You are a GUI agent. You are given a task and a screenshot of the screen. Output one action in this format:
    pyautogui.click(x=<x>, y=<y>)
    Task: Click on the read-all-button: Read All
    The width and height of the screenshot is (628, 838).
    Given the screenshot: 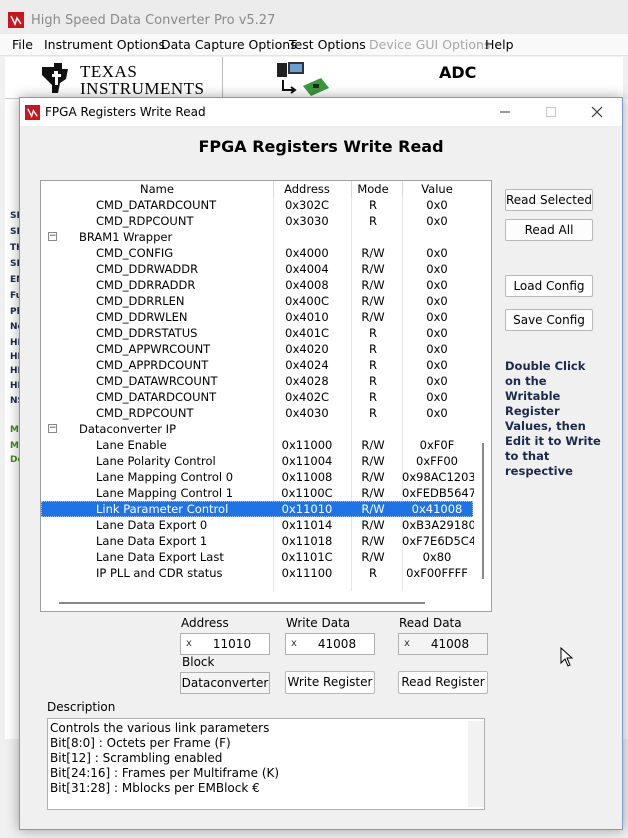 What is the action you would take?
    pyautogui.click(x=549, y=230)
    